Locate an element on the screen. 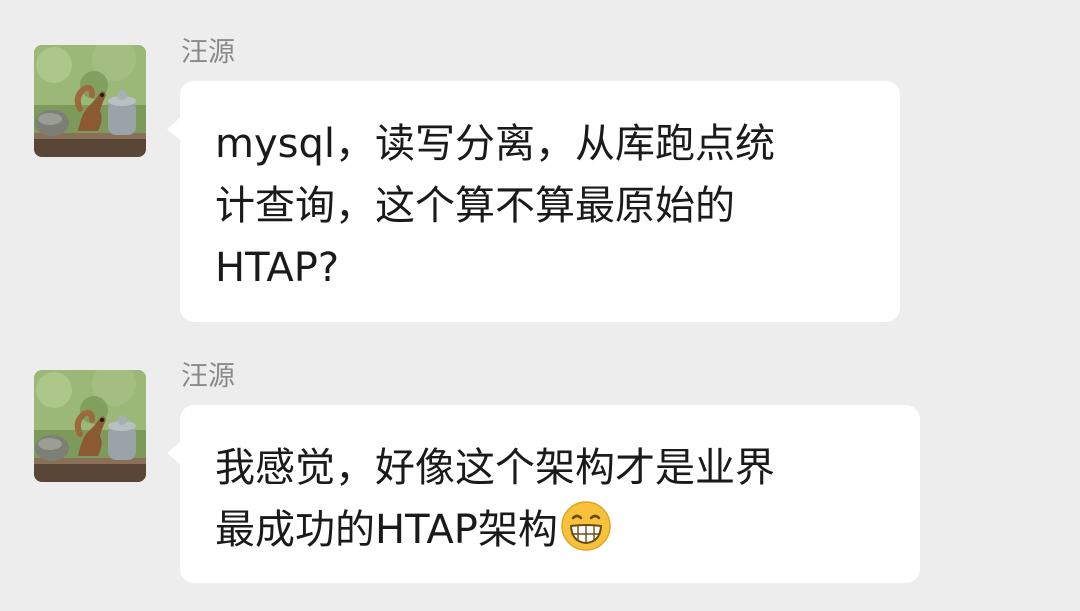 Image resolution: width=1080 pixels, height=611 pixels. message-text: 最成功的HTAP架构 is located at coordinates (386, 530).